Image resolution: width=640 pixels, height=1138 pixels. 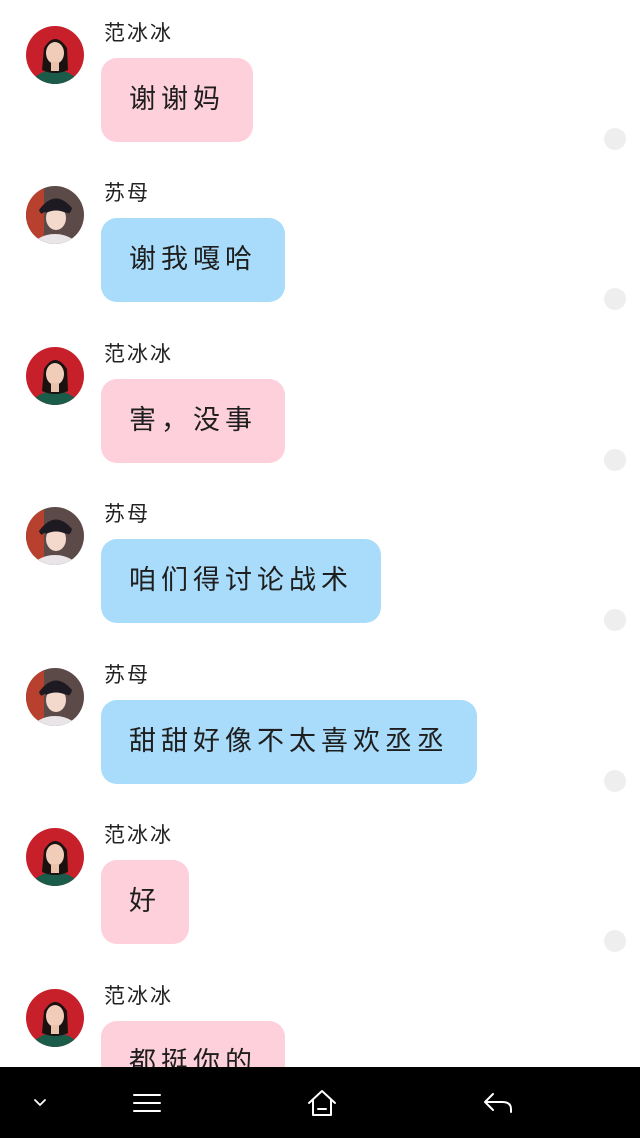 I want to click on message-item: 范冰冰 都挺你的, so click(x=320, y=1015).